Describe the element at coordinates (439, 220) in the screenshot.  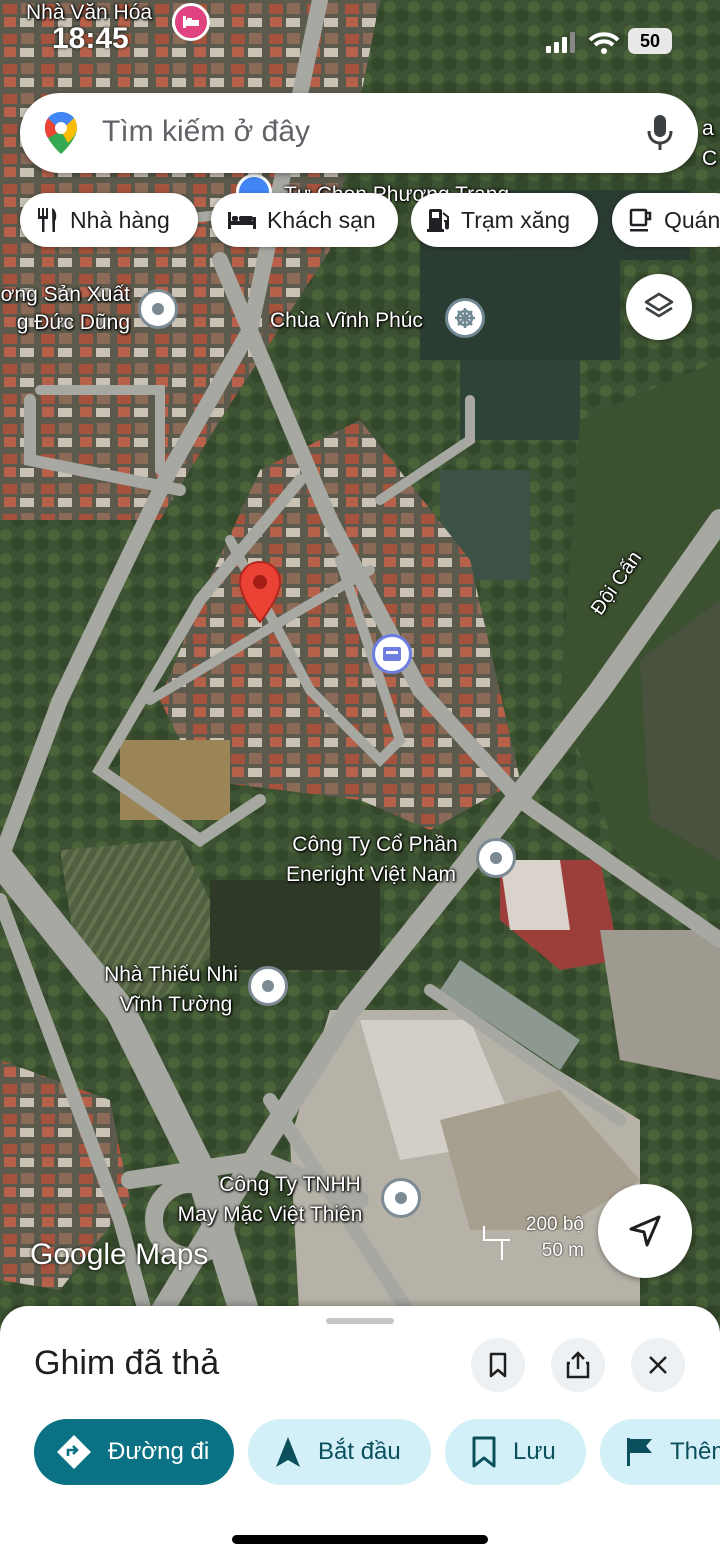
I see `gas-station-icon` at that location.